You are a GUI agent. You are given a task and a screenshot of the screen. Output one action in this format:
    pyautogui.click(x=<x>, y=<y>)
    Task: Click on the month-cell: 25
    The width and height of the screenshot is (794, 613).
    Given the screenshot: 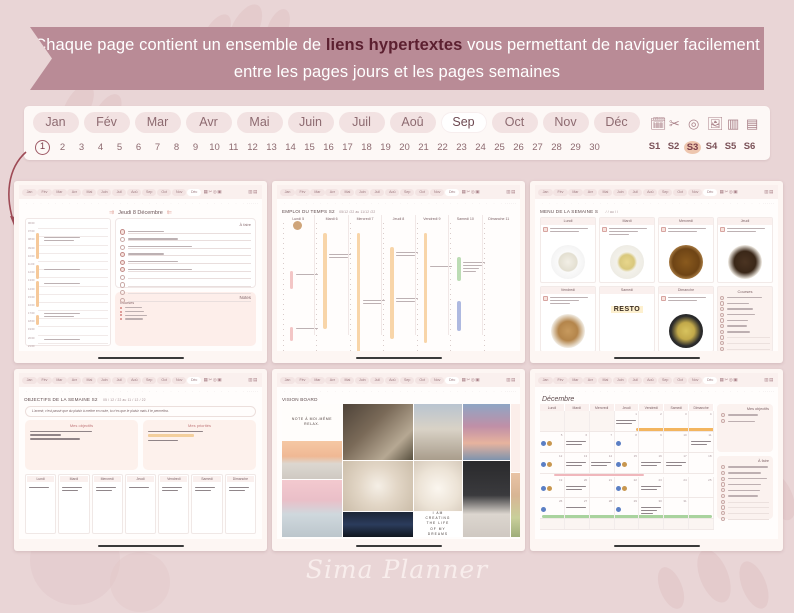 What is the action you would take?
    pyautogui.click(x=702, y=487)
    